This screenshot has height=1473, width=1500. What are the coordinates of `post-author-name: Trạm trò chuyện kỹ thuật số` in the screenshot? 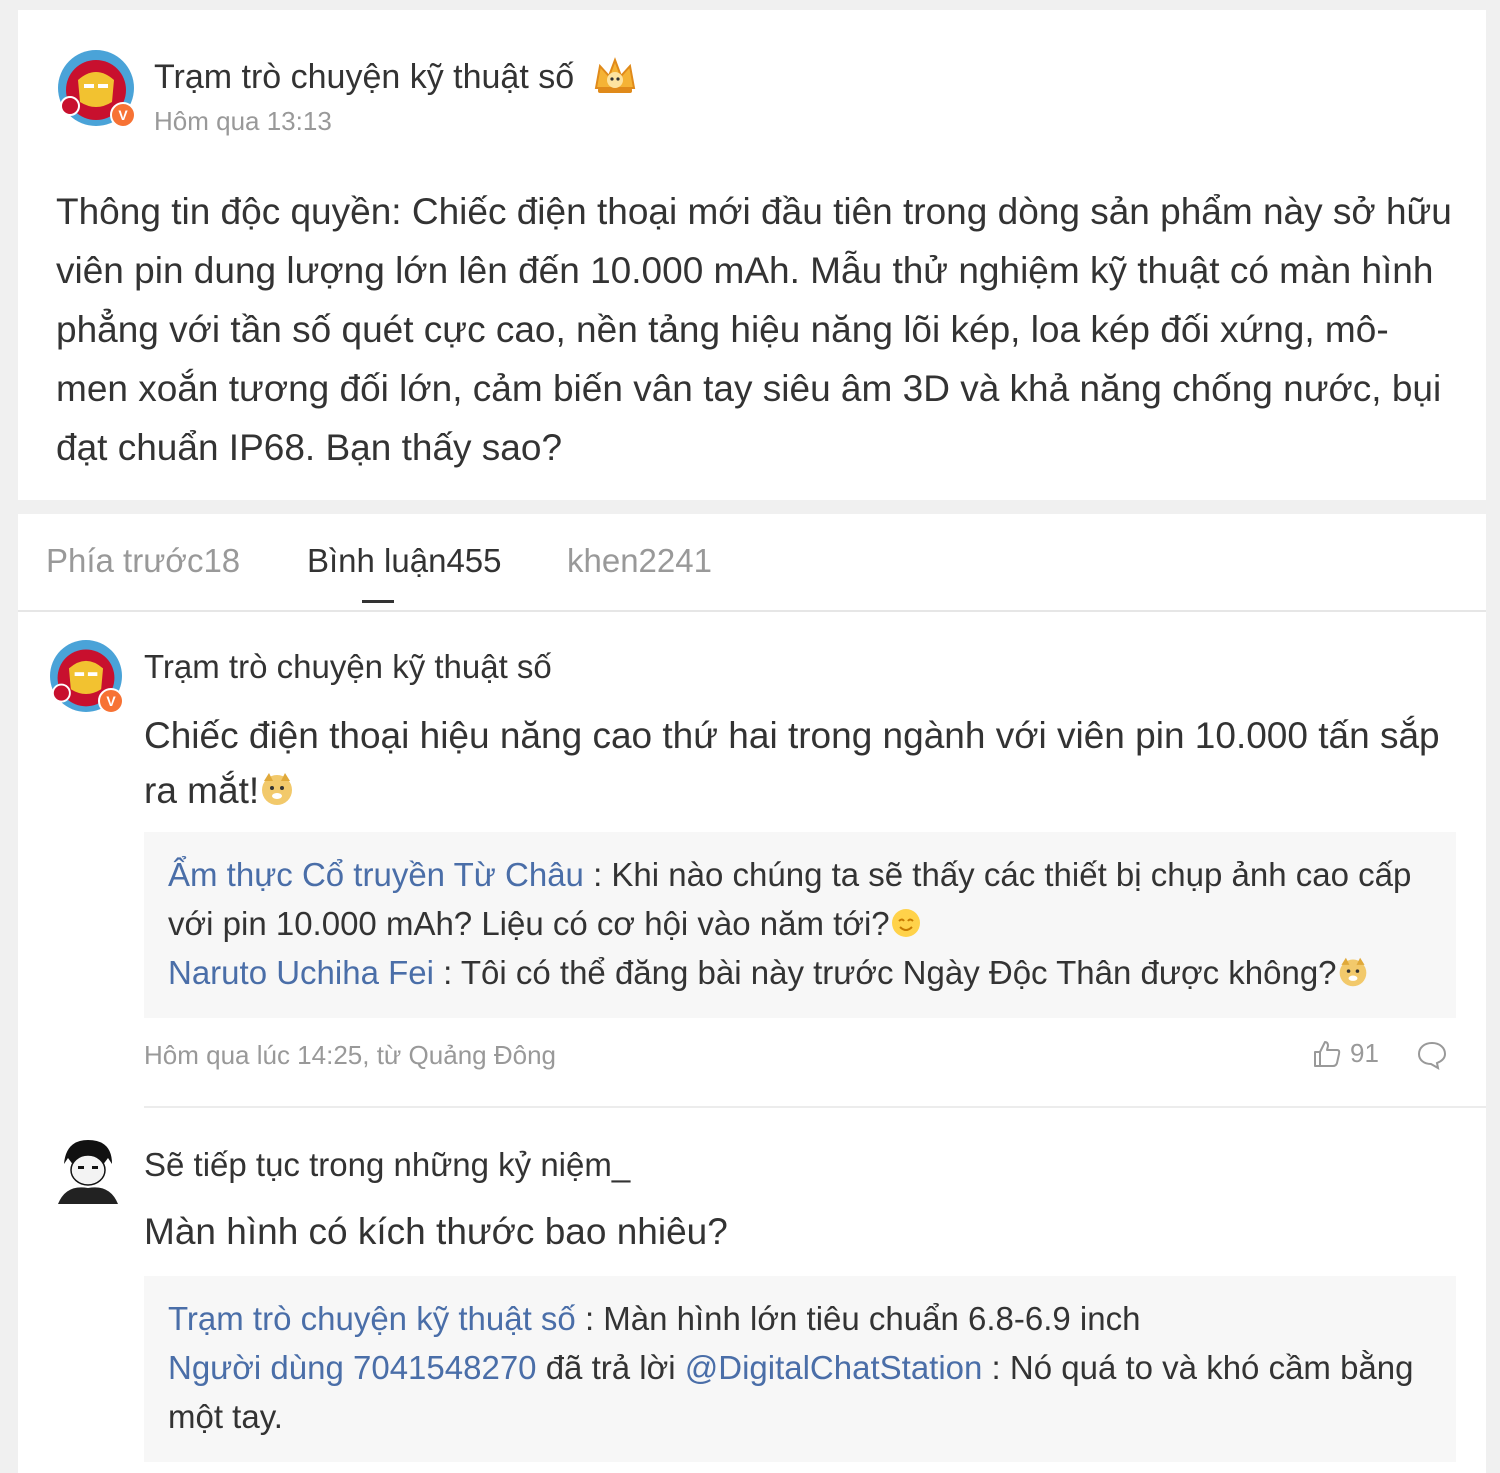 It's located at (364, 77).